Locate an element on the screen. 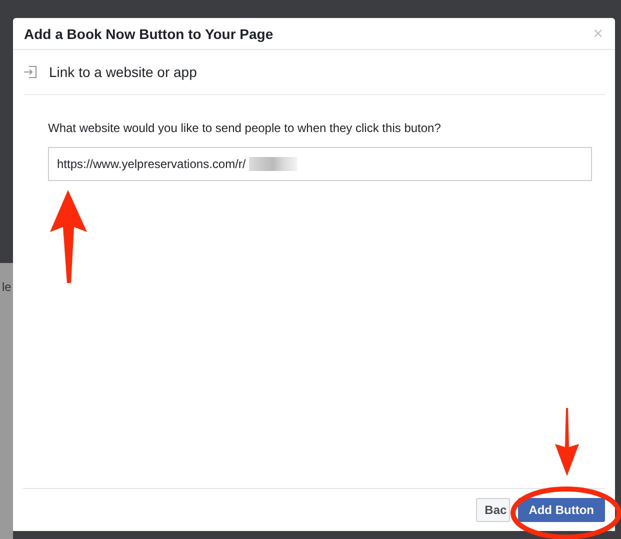 Image resolution: width=621 pixels, height=539 pixels. dialog-title: Add a Book Now Button to Your Page is located at coordinates (149, 34).